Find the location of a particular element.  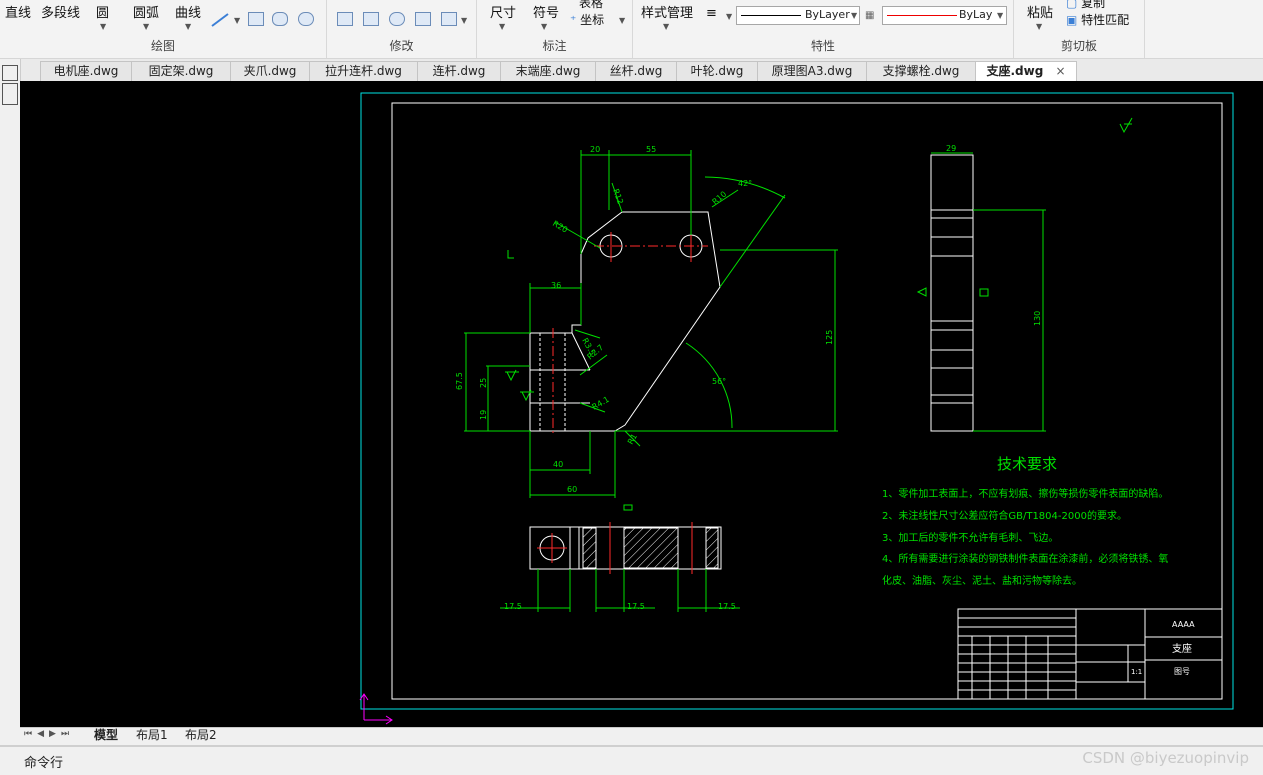

line-dropdown-icon: ▼ is located at coordinates (237, 20).